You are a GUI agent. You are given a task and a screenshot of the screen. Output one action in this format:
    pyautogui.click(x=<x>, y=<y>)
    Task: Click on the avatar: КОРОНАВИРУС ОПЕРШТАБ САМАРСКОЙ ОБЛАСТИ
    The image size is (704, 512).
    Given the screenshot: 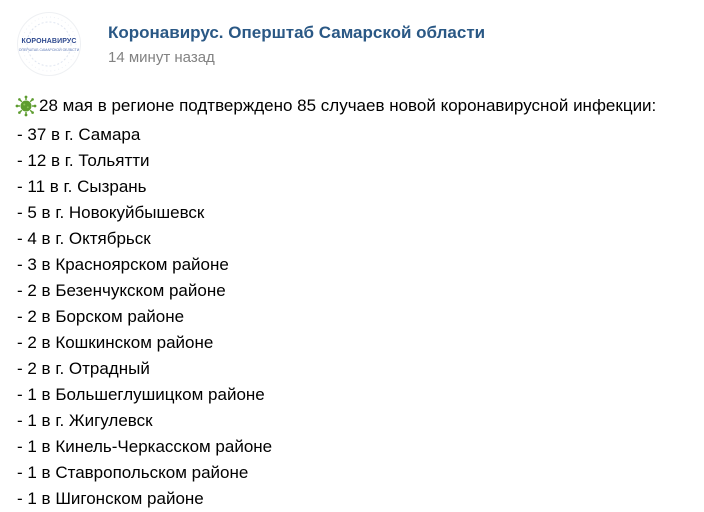 What is the action you would take?
    pyautogui.click(x=49, y=44)
    